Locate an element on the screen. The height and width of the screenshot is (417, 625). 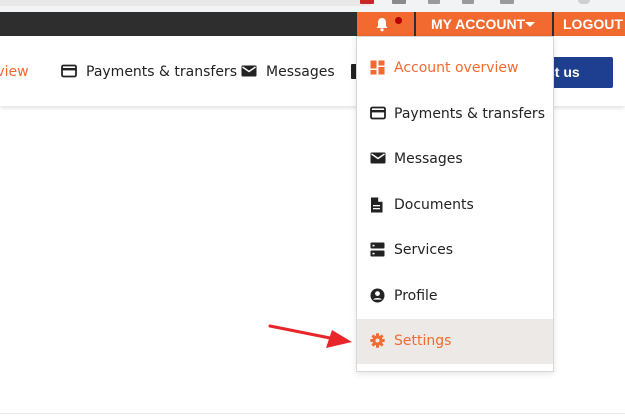
caret-down-icon is located at coordinates (530, 24).